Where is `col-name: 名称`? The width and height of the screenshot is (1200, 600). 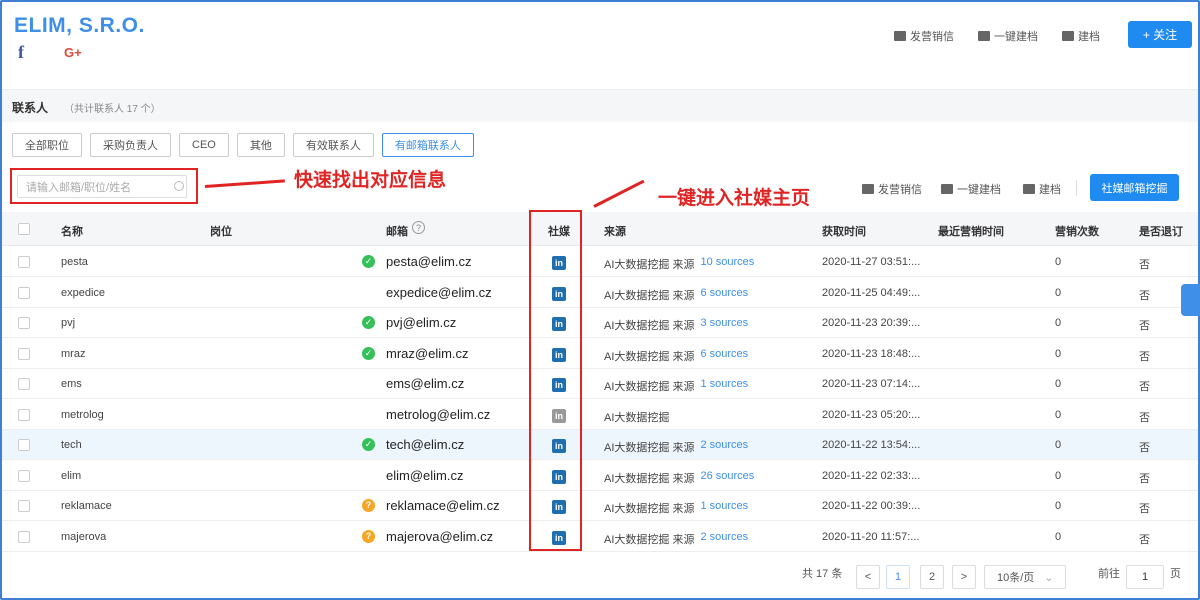 col-name: 名称 is located at coordinates (72, 231).